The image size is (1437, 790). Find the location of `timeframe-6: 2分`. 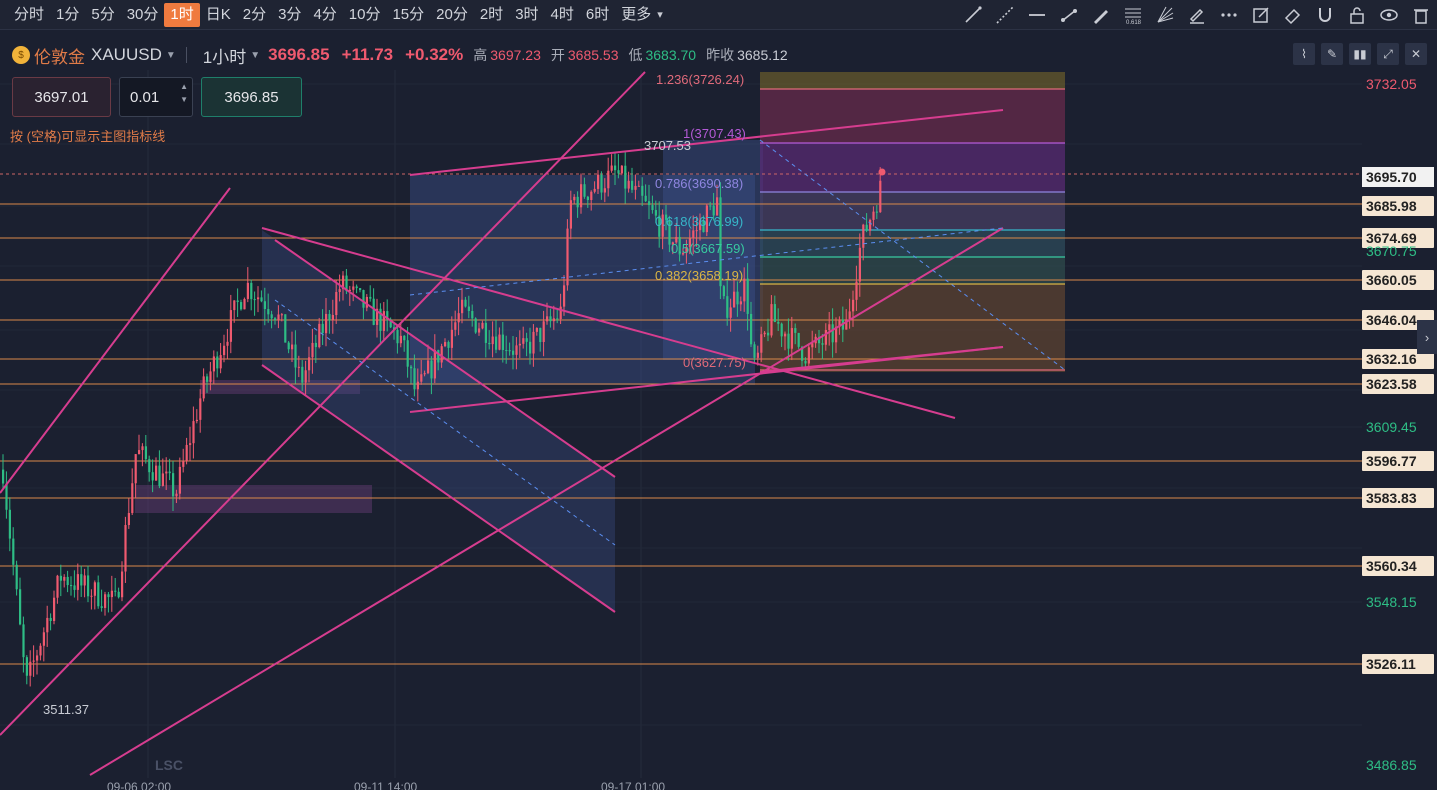

timeframe-6: 2分 is located at coordinates (254, 15).